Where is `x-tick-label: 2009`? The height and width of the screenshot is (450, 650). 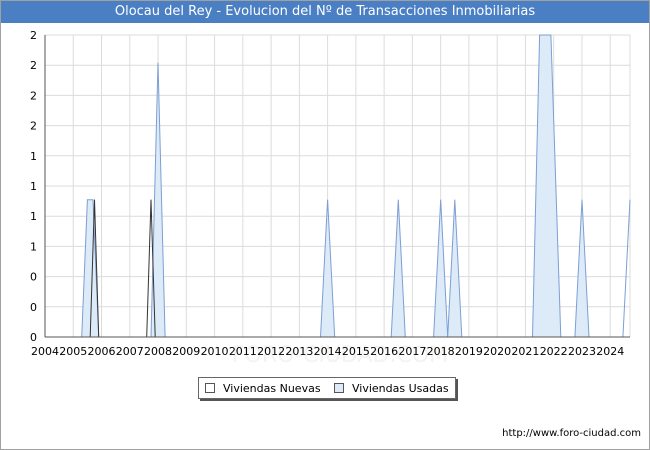 x-tick-label: 2009 is located at coordinates (186, 351).